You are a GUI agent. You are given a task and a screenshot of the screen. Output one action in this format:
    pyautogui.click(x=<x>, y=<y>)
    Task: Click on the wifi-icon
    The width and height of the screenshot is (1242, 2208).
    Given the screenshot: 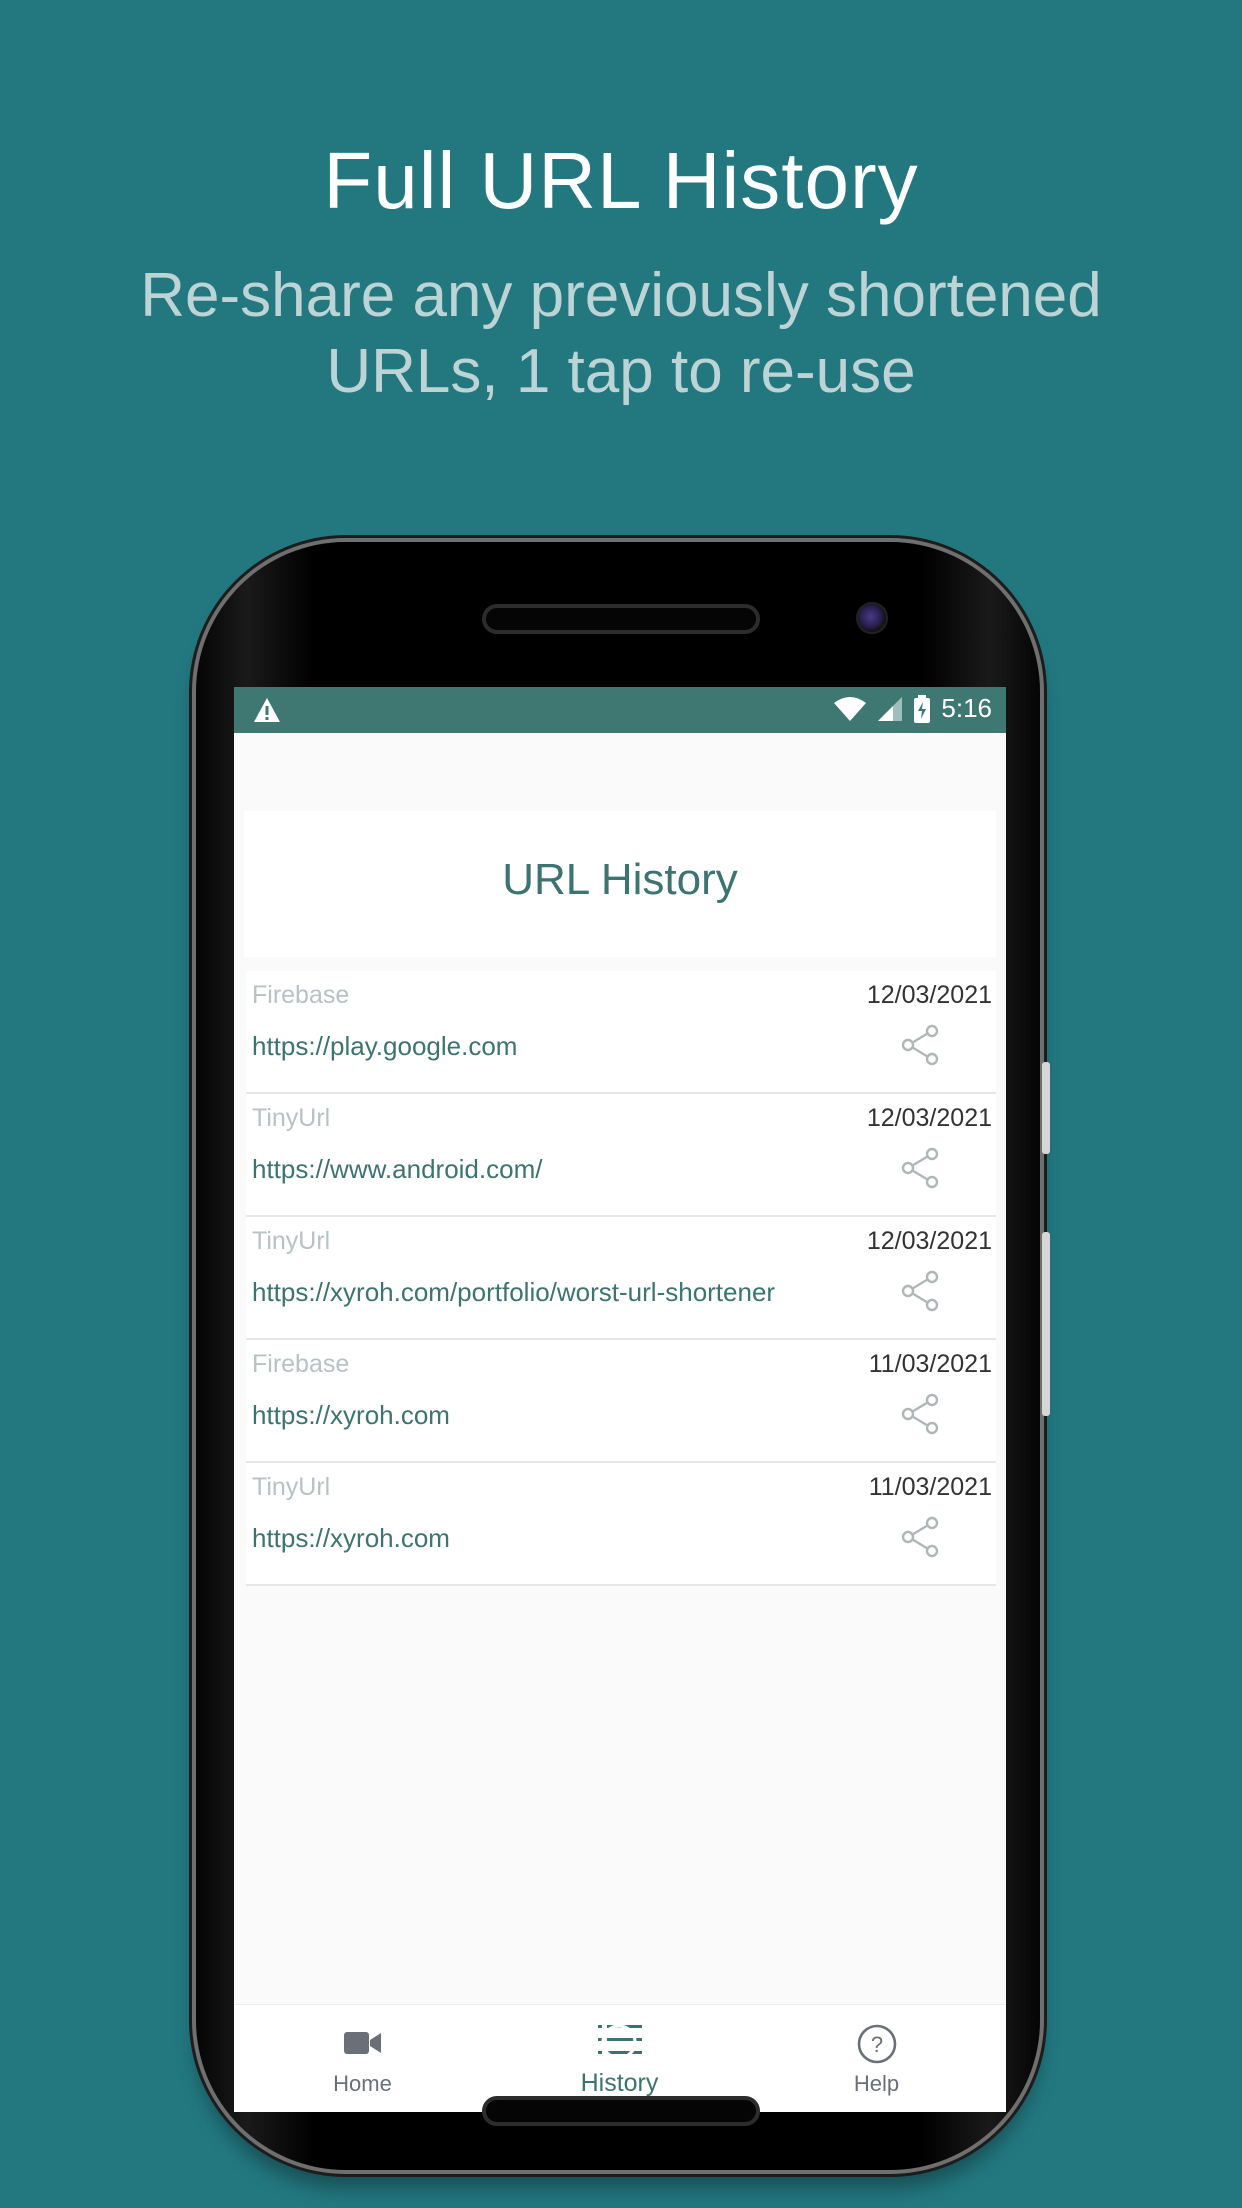 What is the action you would take?
    pyautogui.click(x=850, y=708)
    